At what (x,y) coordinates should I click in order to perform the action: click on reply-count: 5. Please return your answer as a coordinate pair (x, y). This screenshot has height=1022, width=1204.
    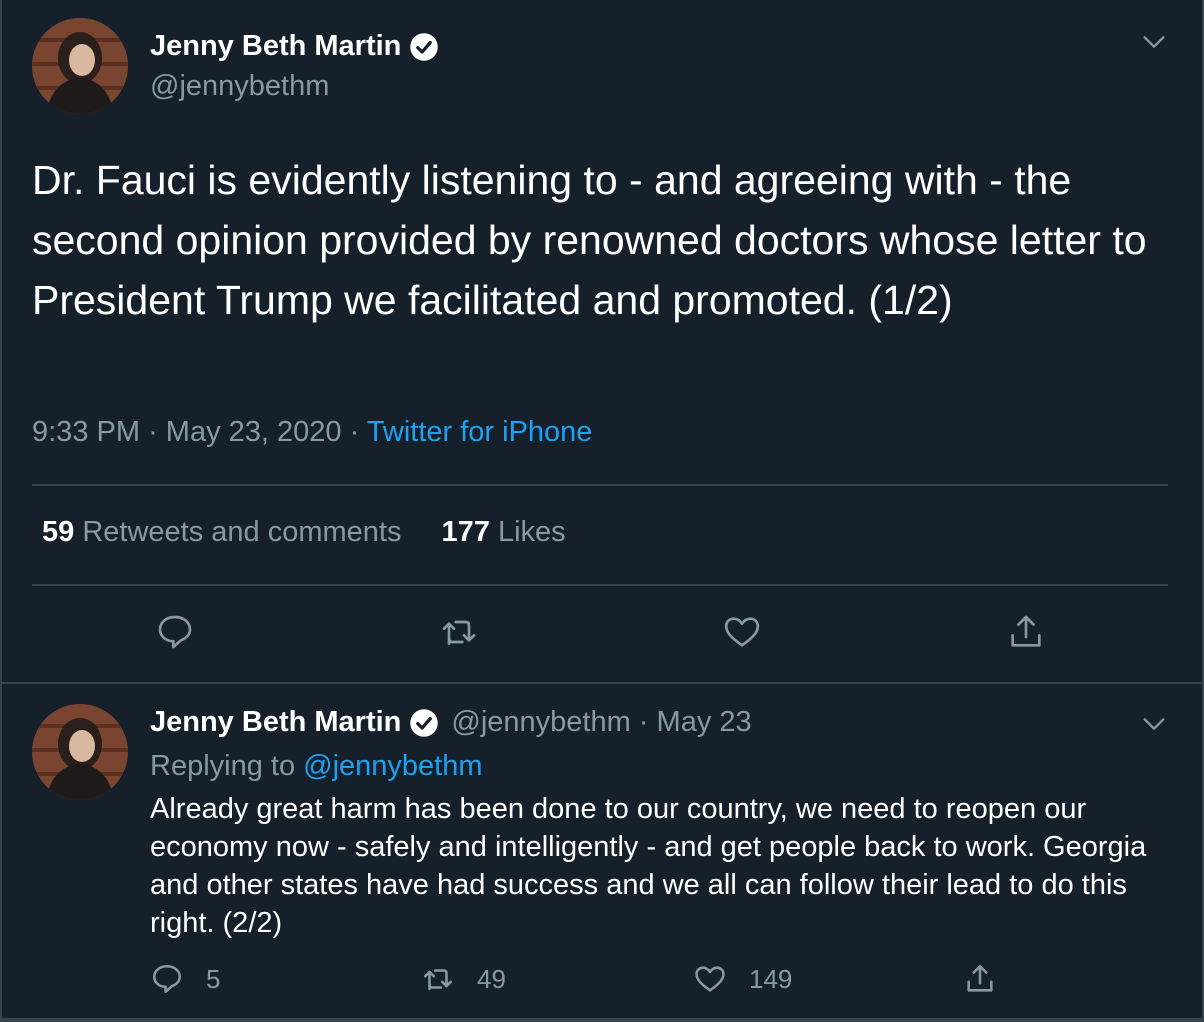
    Looking at the image, I should click on (213, 978).